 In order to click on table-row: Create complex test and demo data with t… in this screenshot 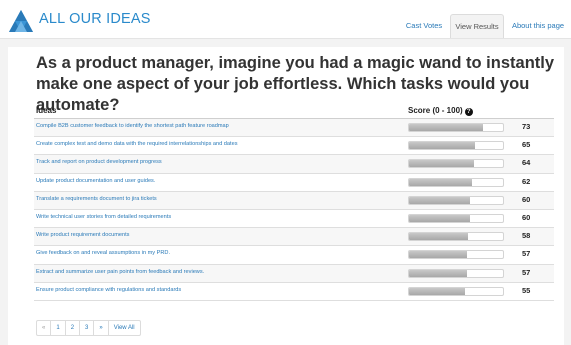, I will do `click(294, 146)`.